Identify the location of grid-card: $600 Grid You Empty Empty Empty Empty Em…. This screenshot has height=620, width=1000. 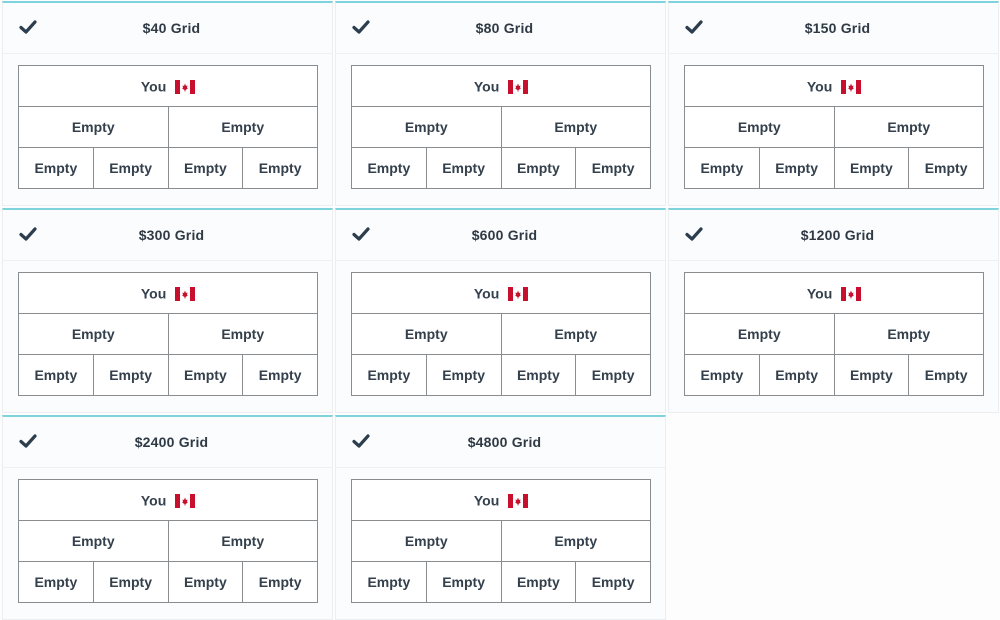
(500, 310).